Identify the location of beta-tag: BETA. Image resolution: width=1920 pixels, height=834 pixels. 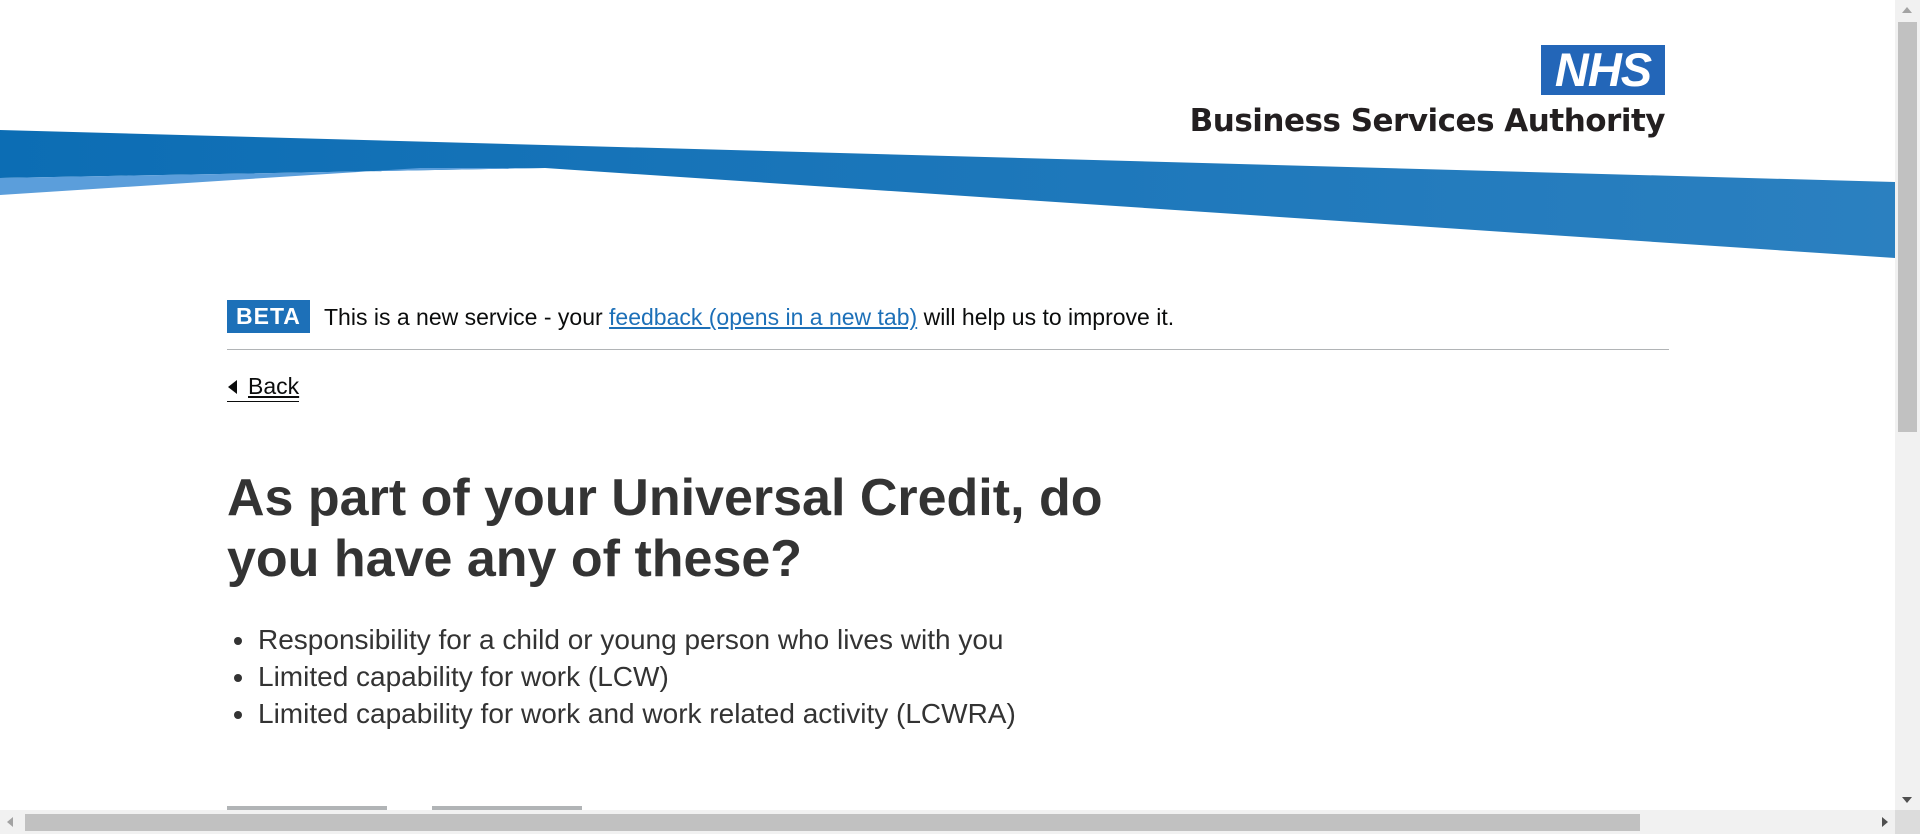
(268, 316).